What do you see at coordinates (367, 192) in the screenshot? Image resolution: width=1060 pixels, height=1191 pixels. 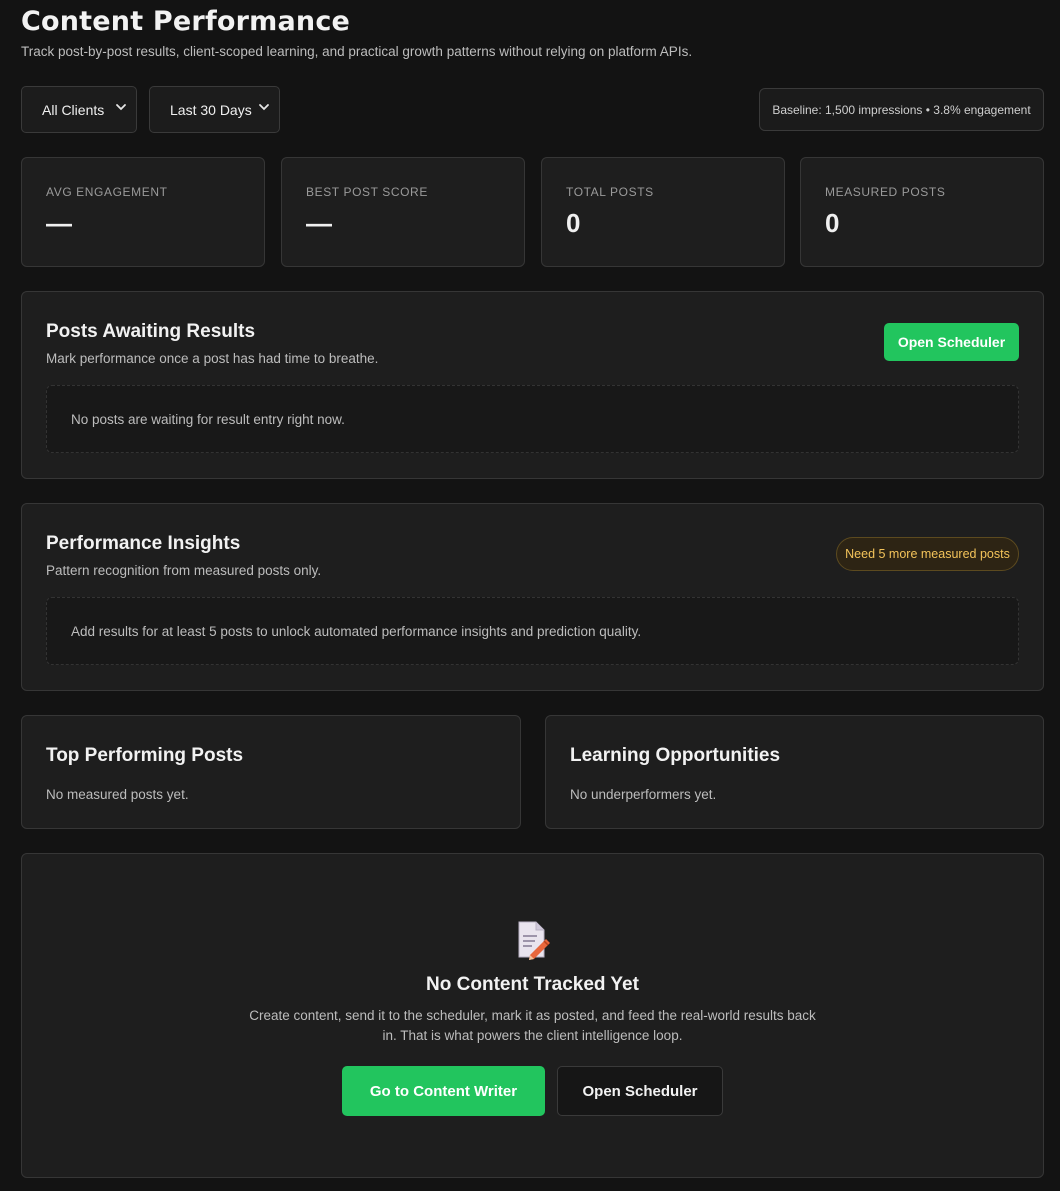 I see `stat-label: BEST POST SCORE` at bounding box center [367, 192].